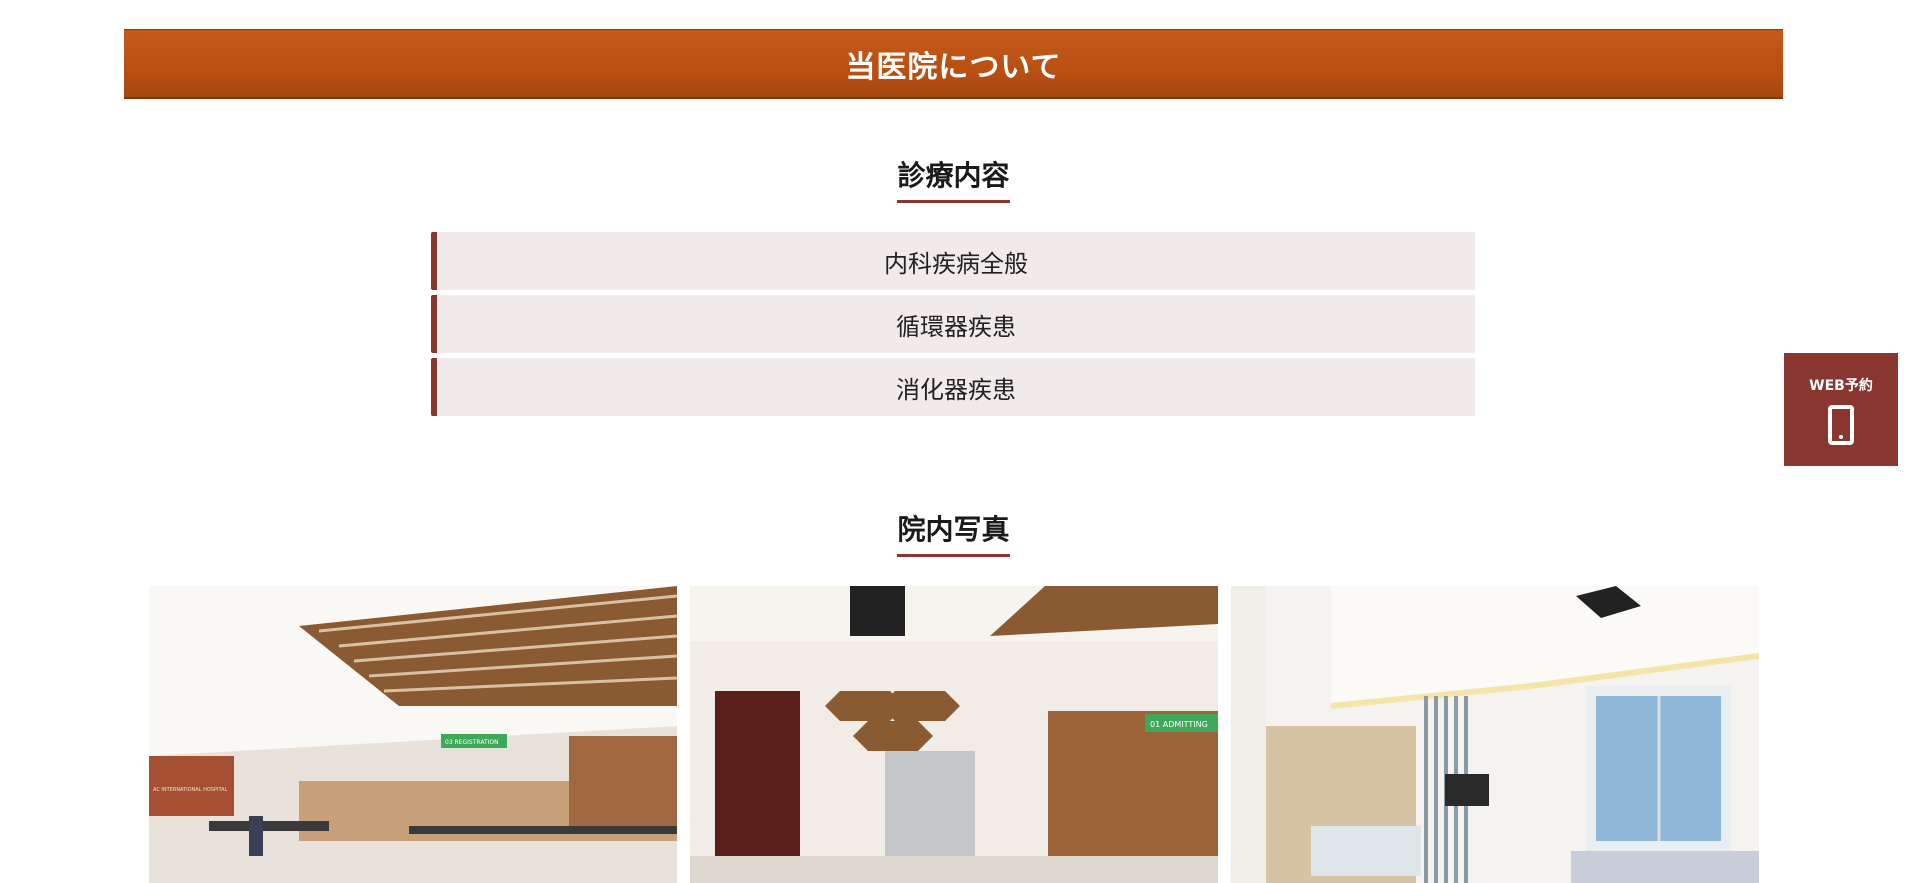  What do you see at coordinates (1841, 385) in the screenshot?
I see `web-reserve-label: WEB予約` at bounding box center [1841, 385].